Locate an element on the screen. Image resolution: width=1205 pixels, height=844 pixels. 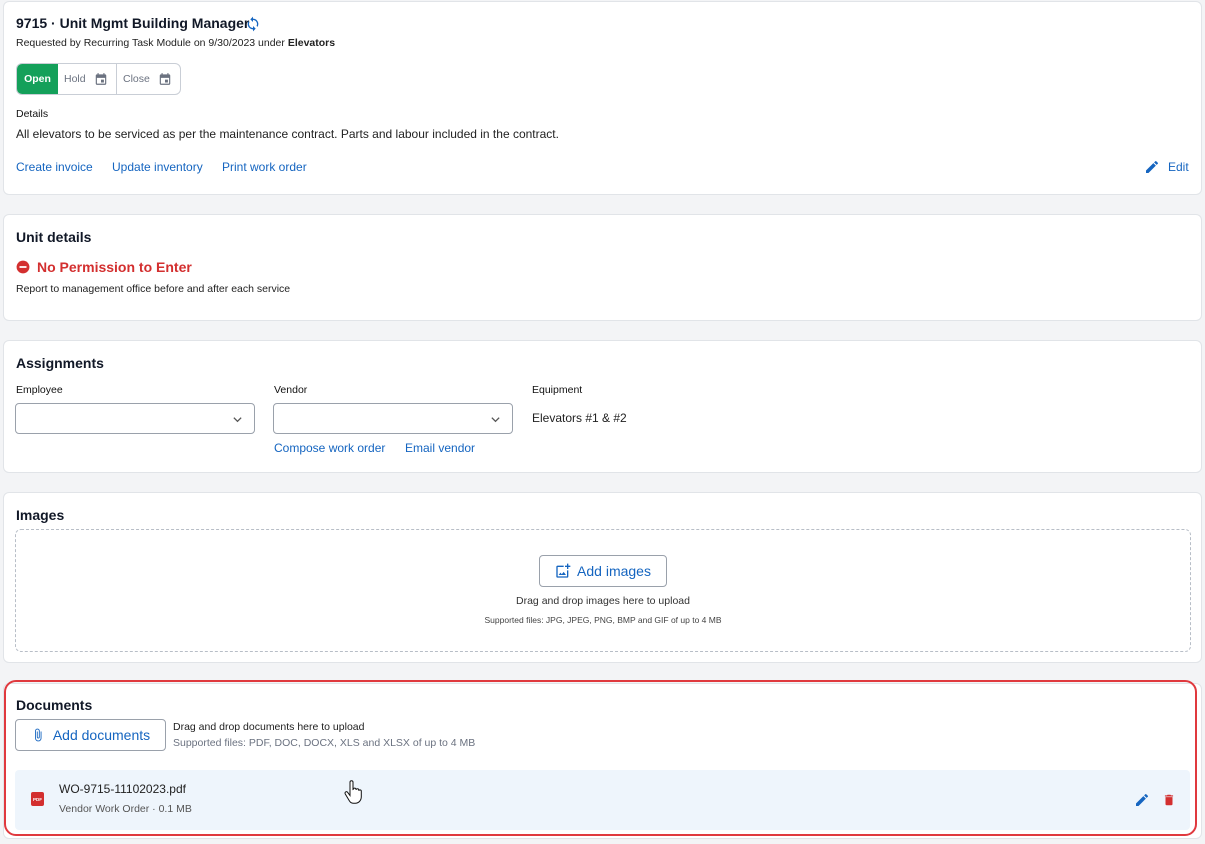
permission-text: No Permission to Enter is located at coordinates (114, 267).